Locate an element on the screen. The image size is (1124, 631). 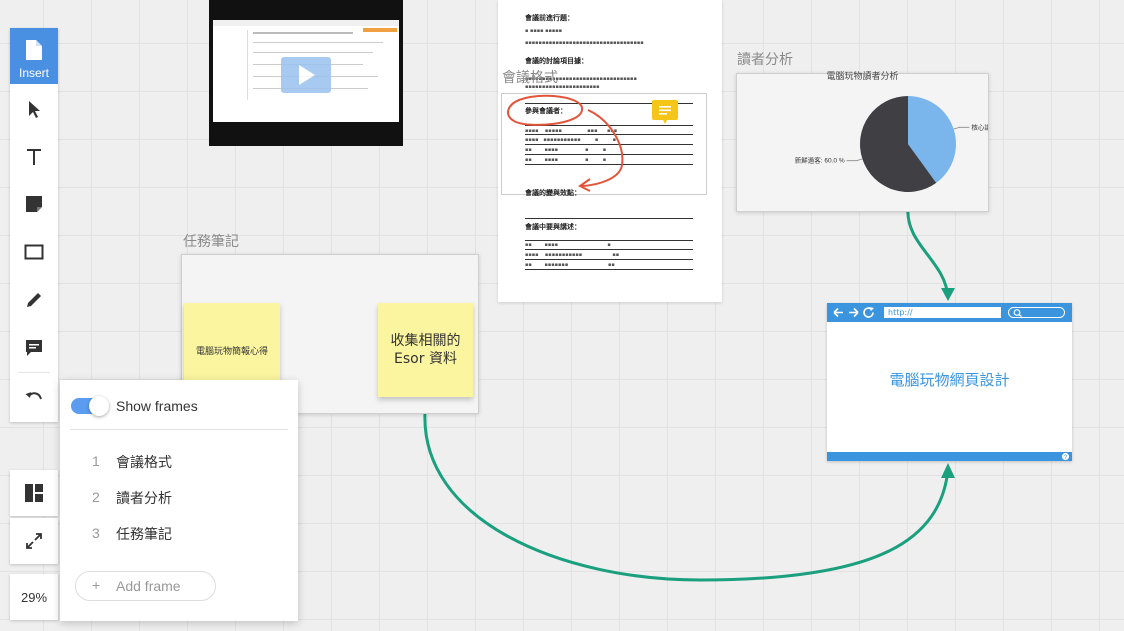
play-icon is located at coordinates (307, 75).